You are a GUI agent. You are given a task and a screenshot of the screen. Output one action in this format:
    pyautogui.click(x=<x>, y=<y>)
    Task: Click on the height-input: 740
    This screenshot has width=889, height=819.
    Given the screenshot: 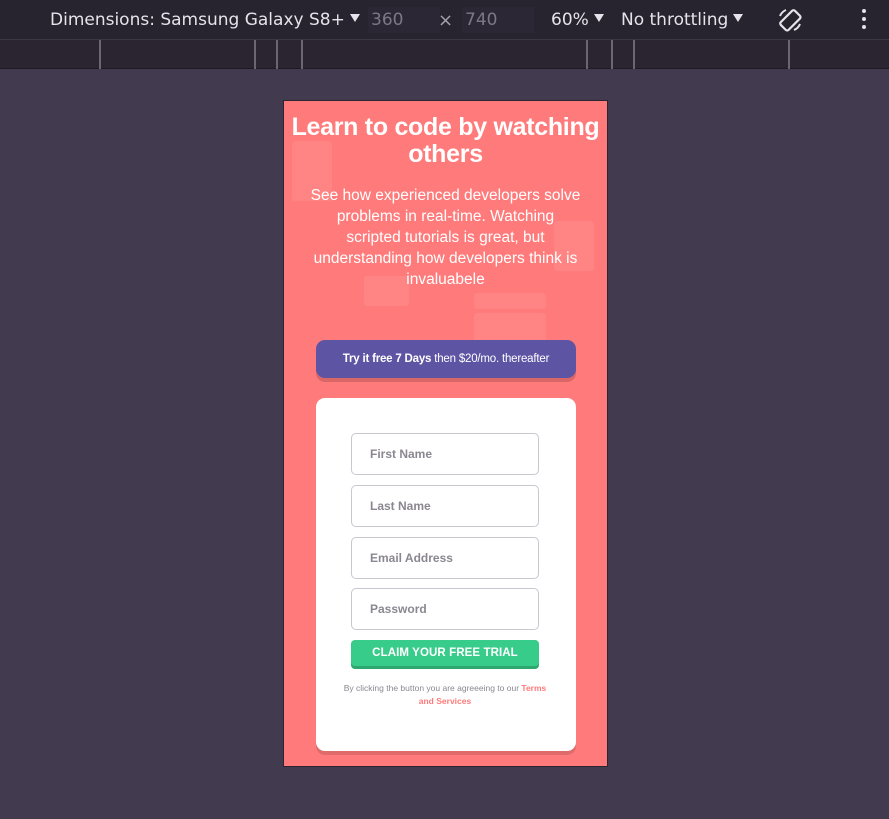 What is the action you would take?
    pyautogui.click(x=498, y=20)
    